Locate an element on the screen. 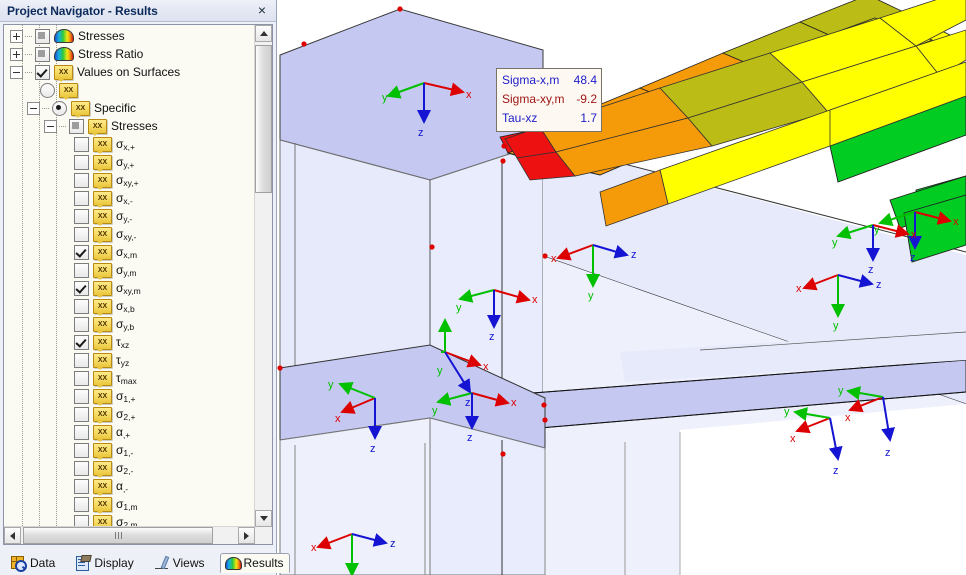 This screenshot has height=575, width=966. tree-row: XX τxz is located at coordinates (129, 342).